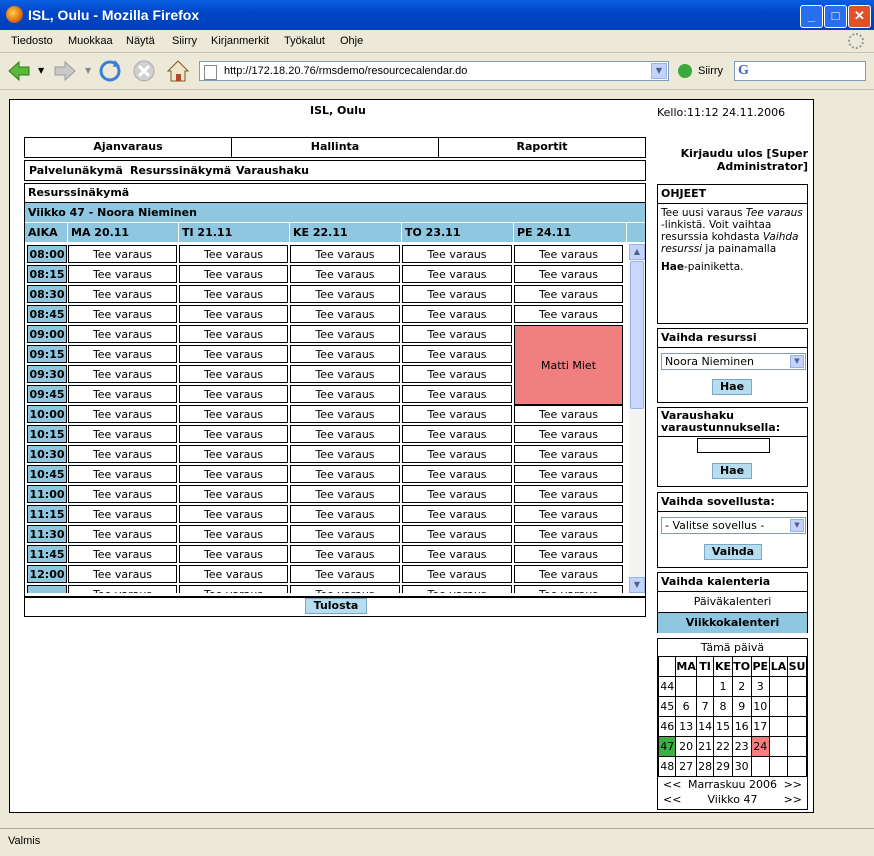 This screenshot has width=874, height=856. I want to click on menu-file: Tiedosto, so click(32, 41).